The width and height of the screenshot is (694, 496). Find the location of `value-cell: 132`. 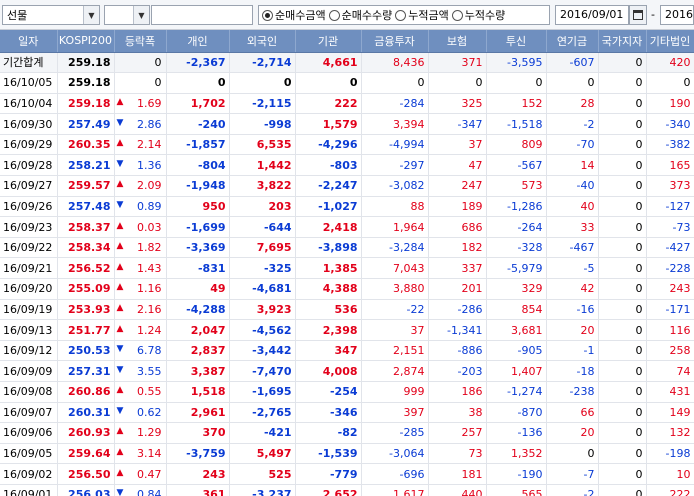

value-cell: 132 is located at coordinates (670, 433).